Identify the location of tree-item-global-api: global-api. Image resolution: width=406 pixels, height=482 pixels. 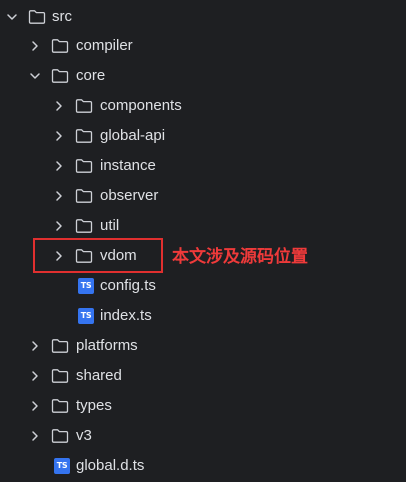
(203, 136).